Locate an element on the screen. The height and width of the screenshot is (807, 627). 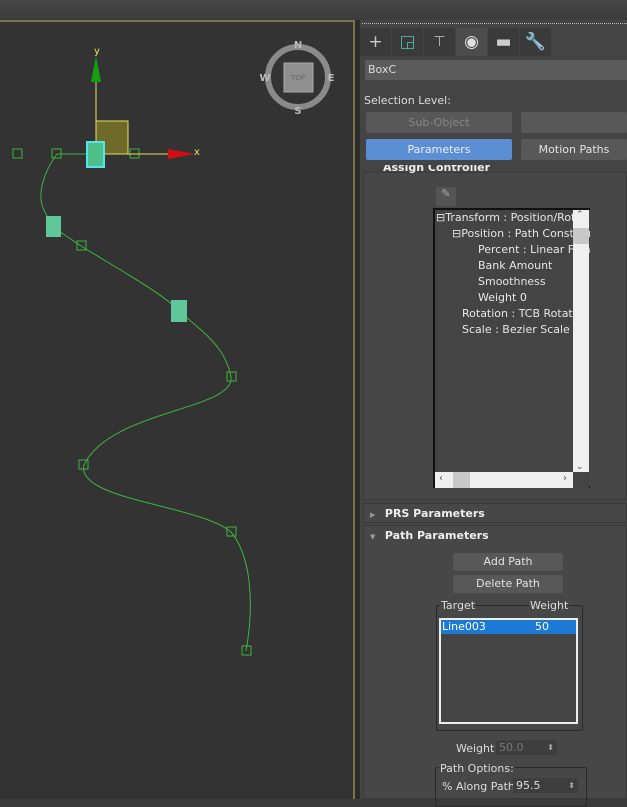
assign-controller-title: Assign Controller is located at coordinates (437, 169).